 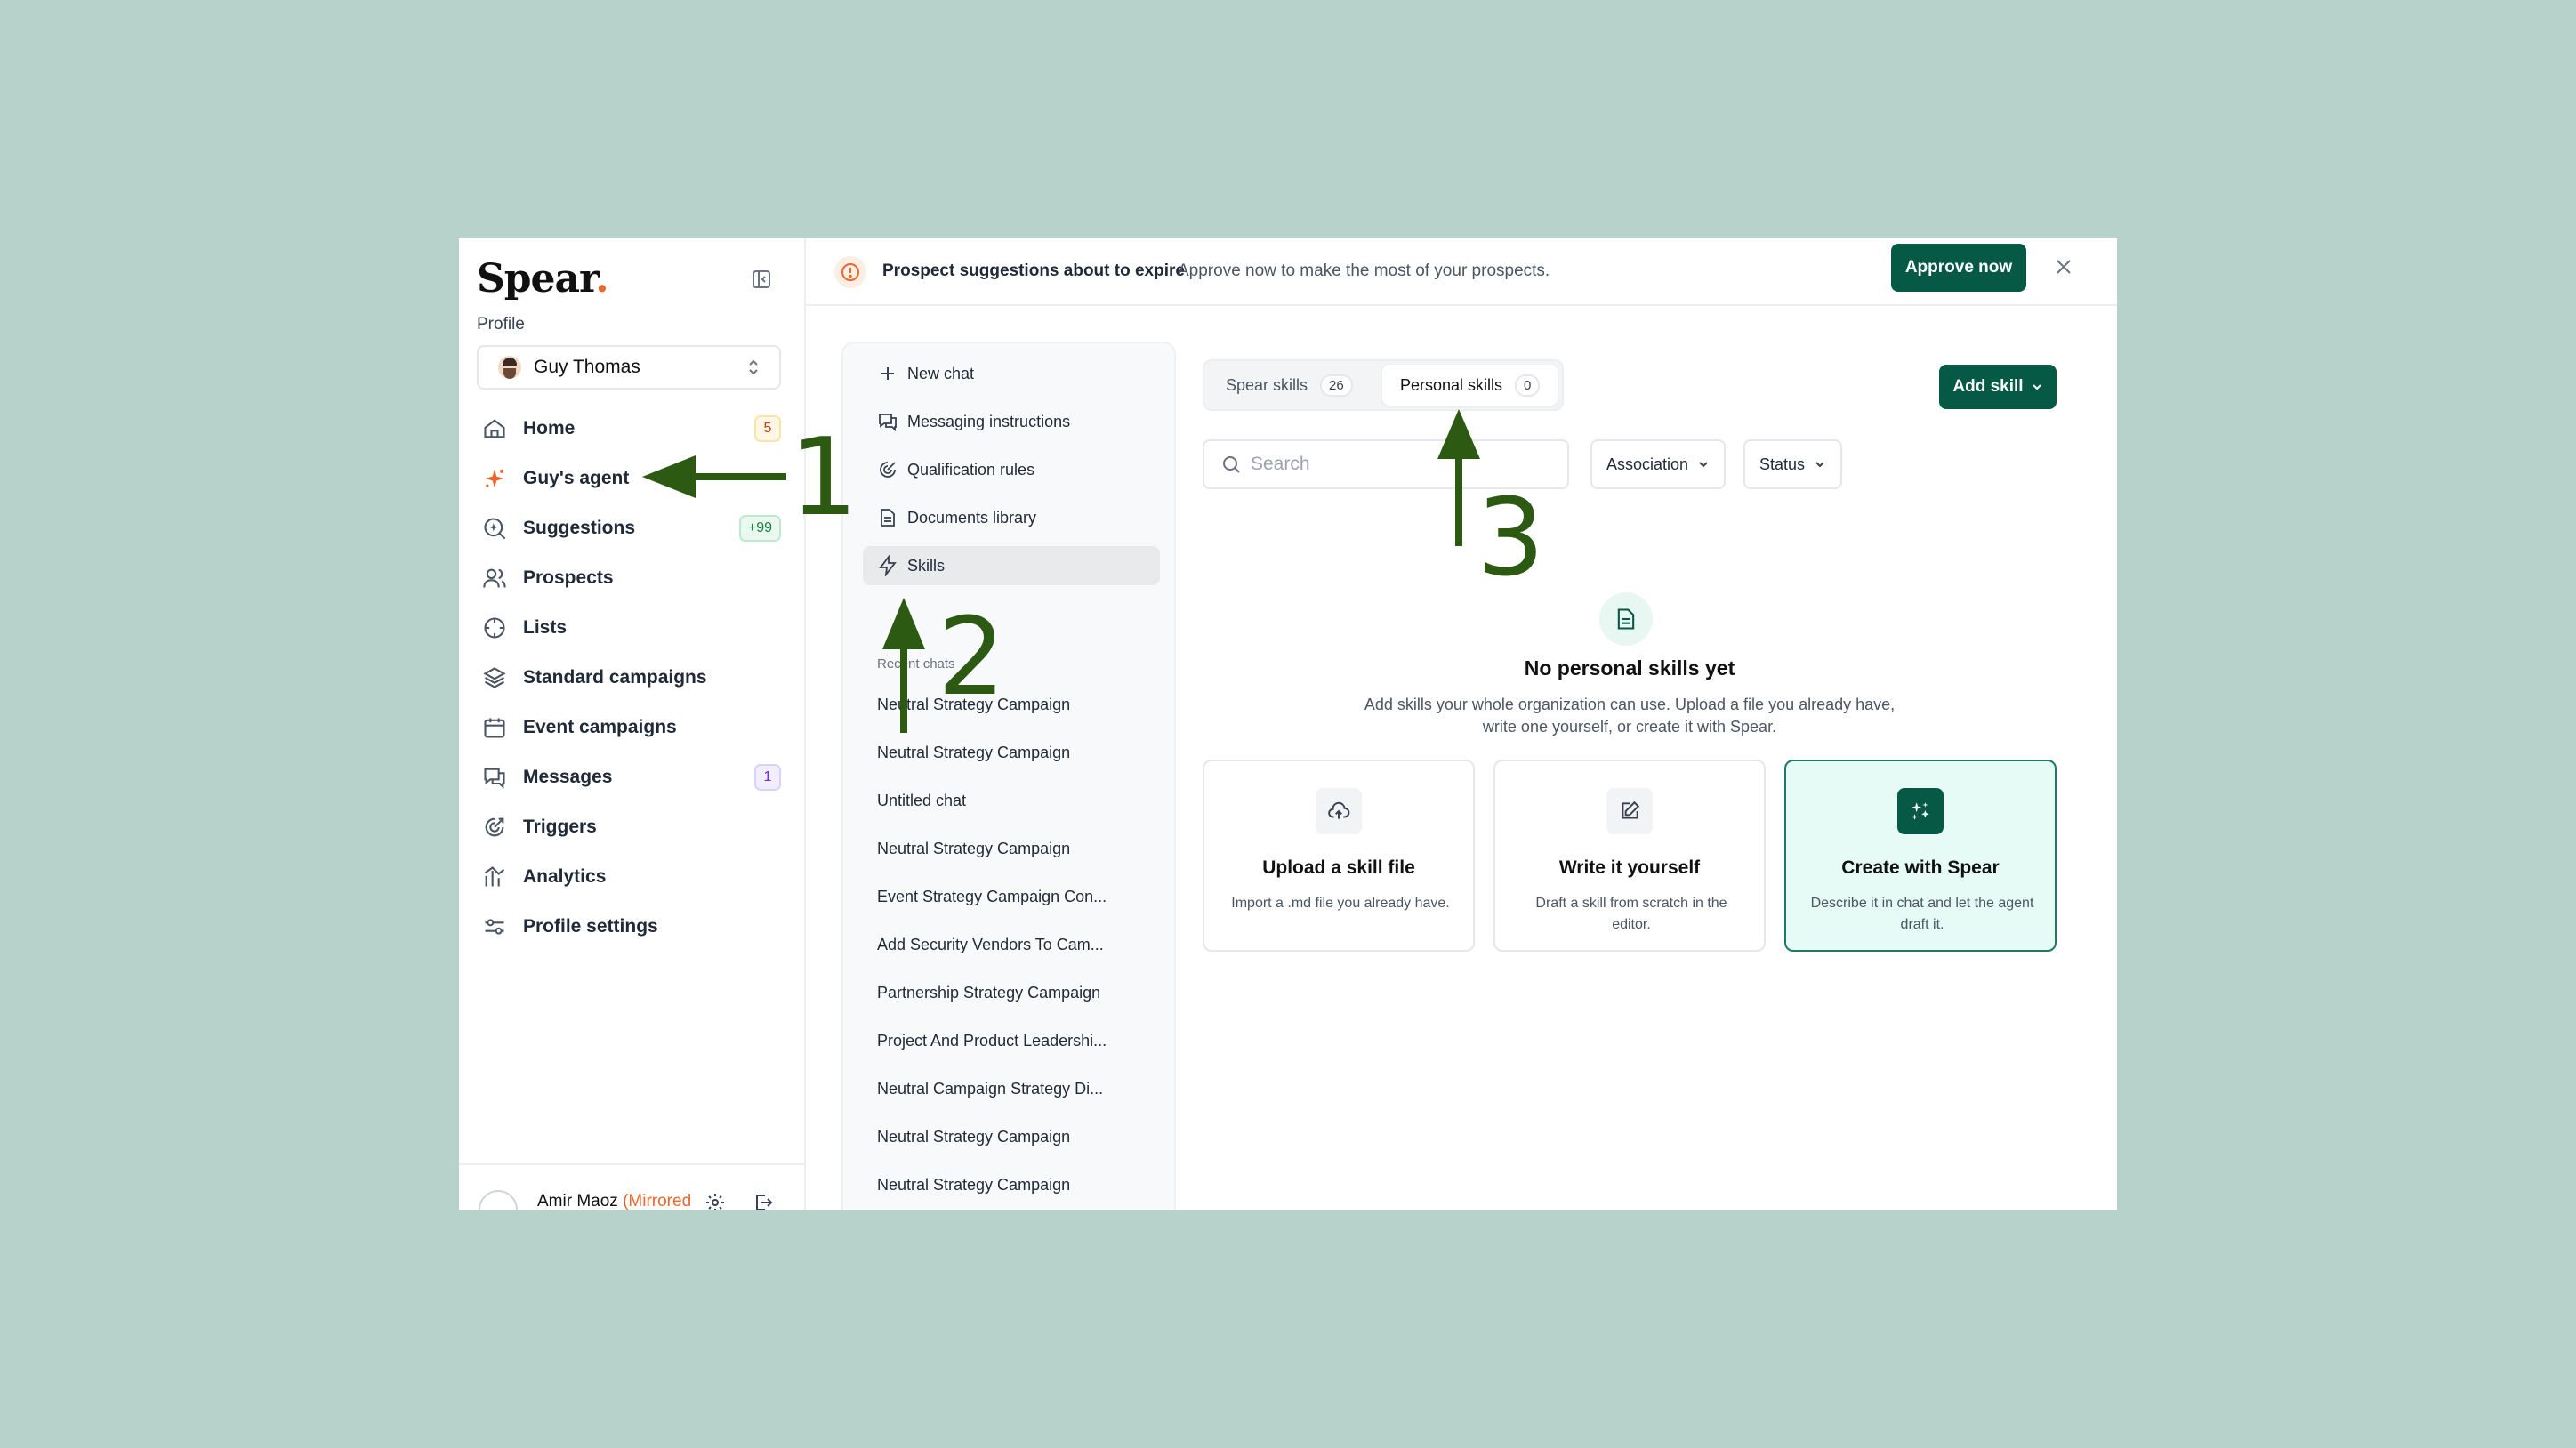 I want to click on calendar-icon, so click(x=494, y=728).